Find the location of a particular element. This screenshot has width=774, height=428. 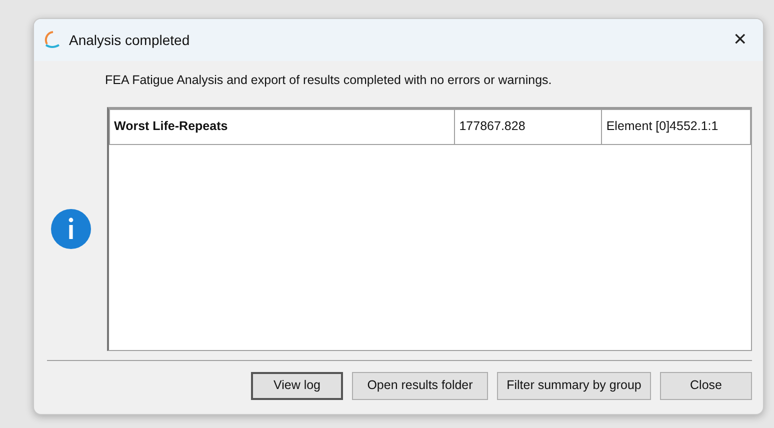

window-title: Analysis completed is located at coordinates (129, 40).